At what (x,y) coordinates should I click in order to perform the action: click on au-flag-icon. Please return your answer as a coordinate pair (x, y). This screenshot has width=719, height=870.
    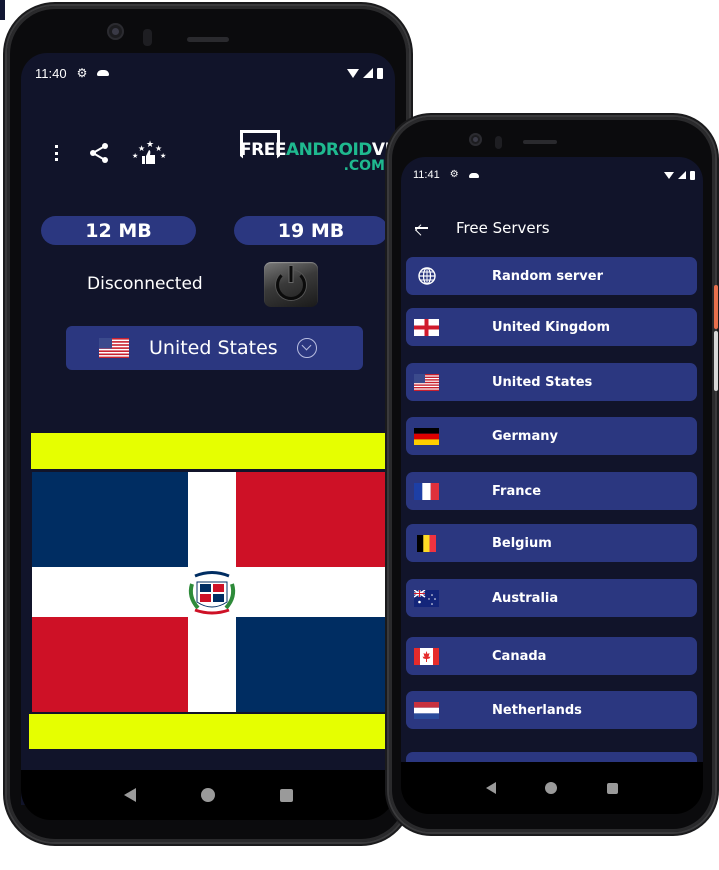
    Looking at the image, I should click on (426, 598).